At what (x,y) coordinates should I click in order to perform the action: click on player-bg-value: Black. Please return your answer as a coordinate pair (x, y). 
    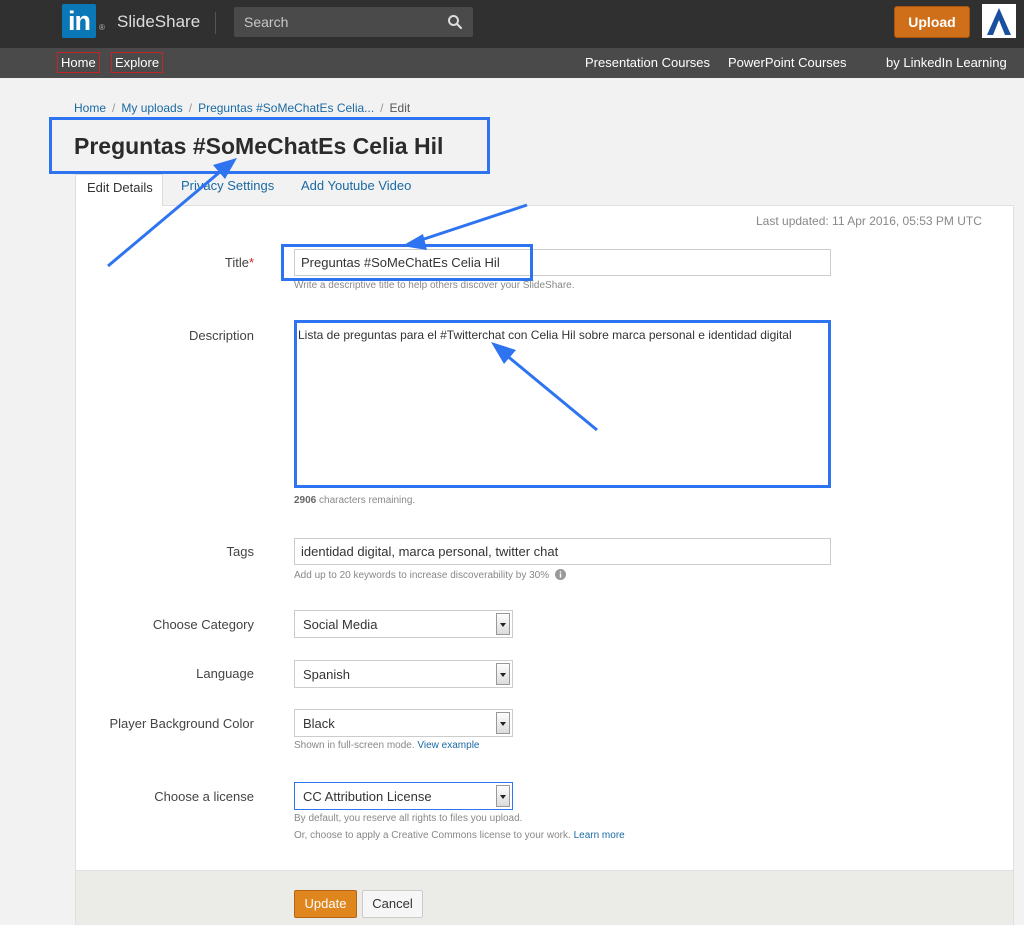
    Looking at the image, I should click on (319, 723).